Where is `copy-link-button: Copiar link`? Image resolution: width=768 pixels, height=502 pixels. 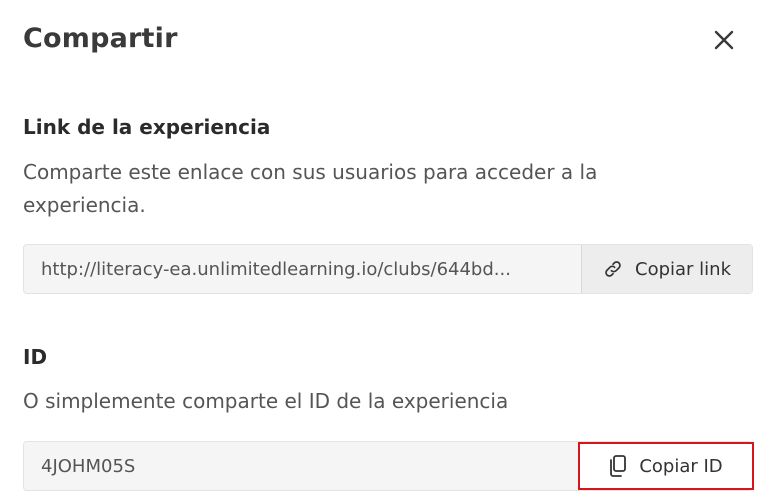
copy-link-button: Copiar link is located at coordinates (666, 269).